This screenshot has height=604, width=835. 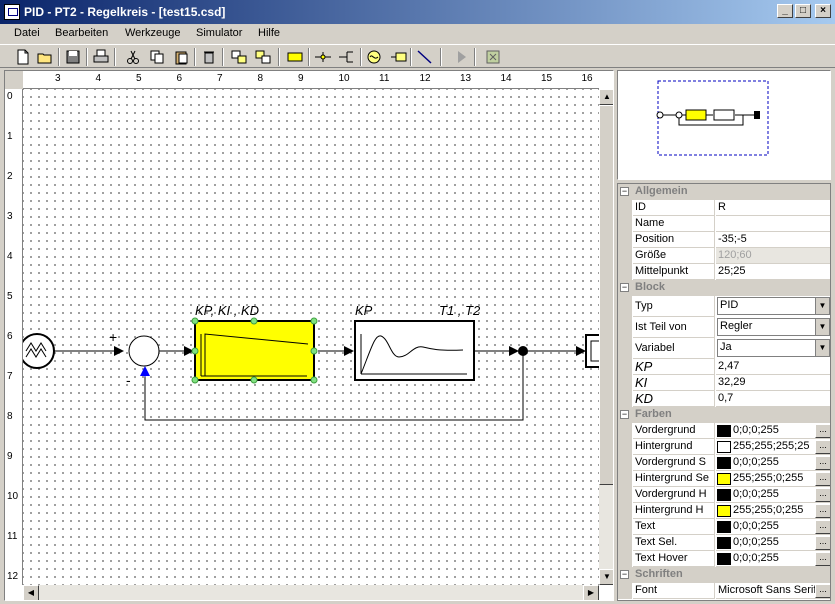 I want to click on minimize-button: _, so click(x=785, y=11).